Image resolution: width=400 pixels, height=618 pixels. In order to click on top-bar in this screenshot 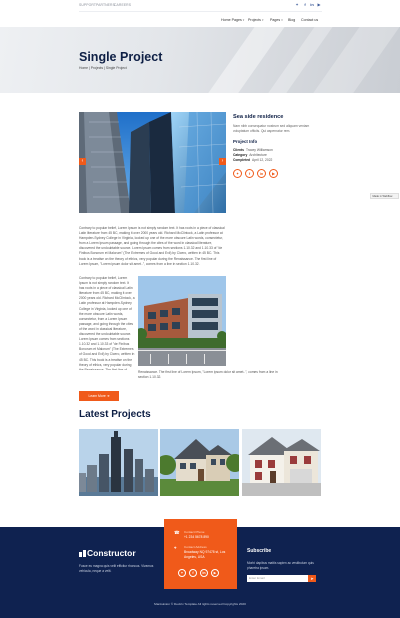, I will do `click(200, 5)`.